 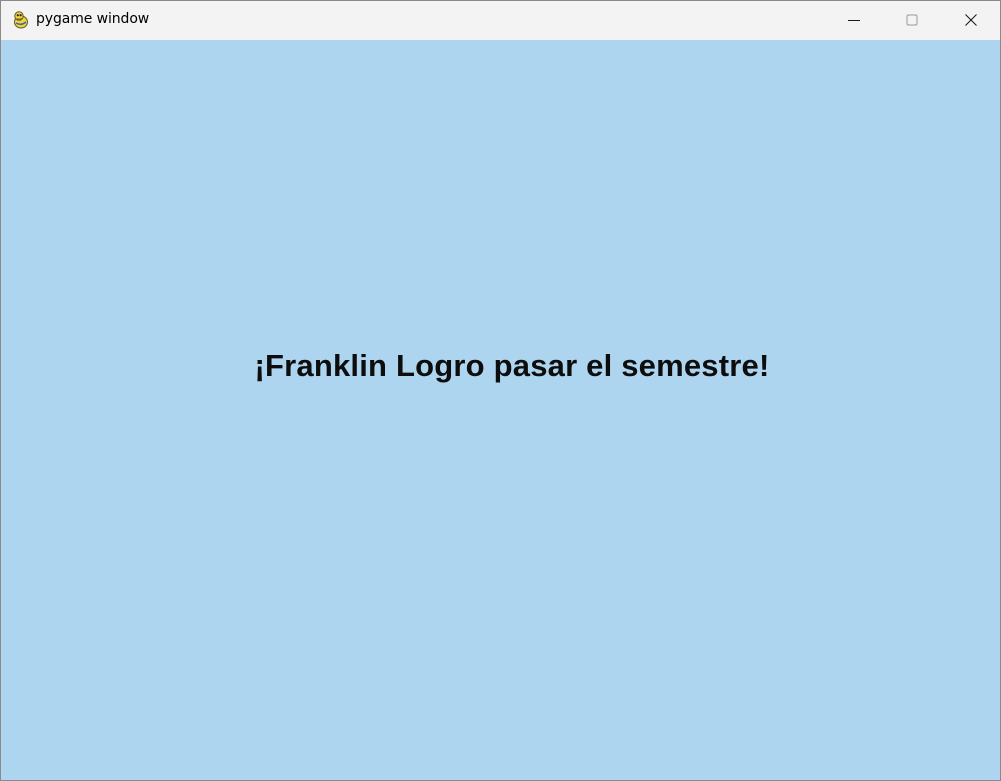 I want to click on window-title: pygame window, so click(x=93, y=19).